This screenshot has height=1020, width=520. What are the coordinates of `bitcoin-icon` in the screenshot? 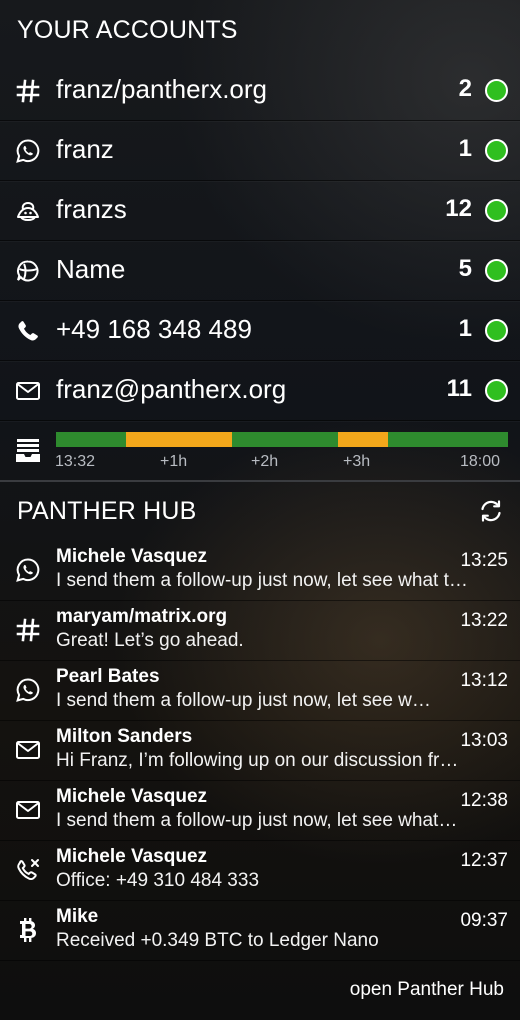 It's located at (28, 930).